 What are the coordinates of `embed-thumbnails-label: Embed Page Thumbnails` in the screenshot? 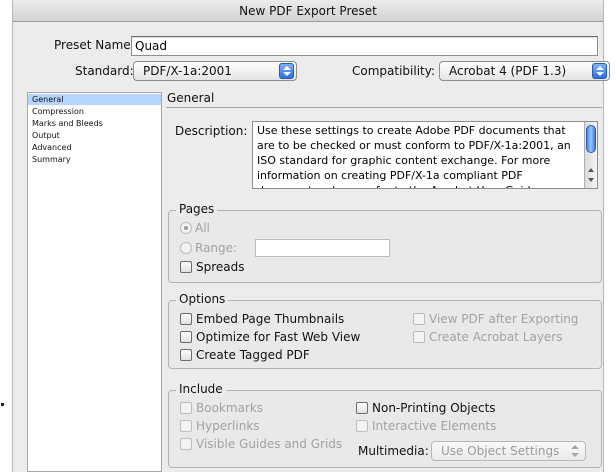 It's located at (270, 319).